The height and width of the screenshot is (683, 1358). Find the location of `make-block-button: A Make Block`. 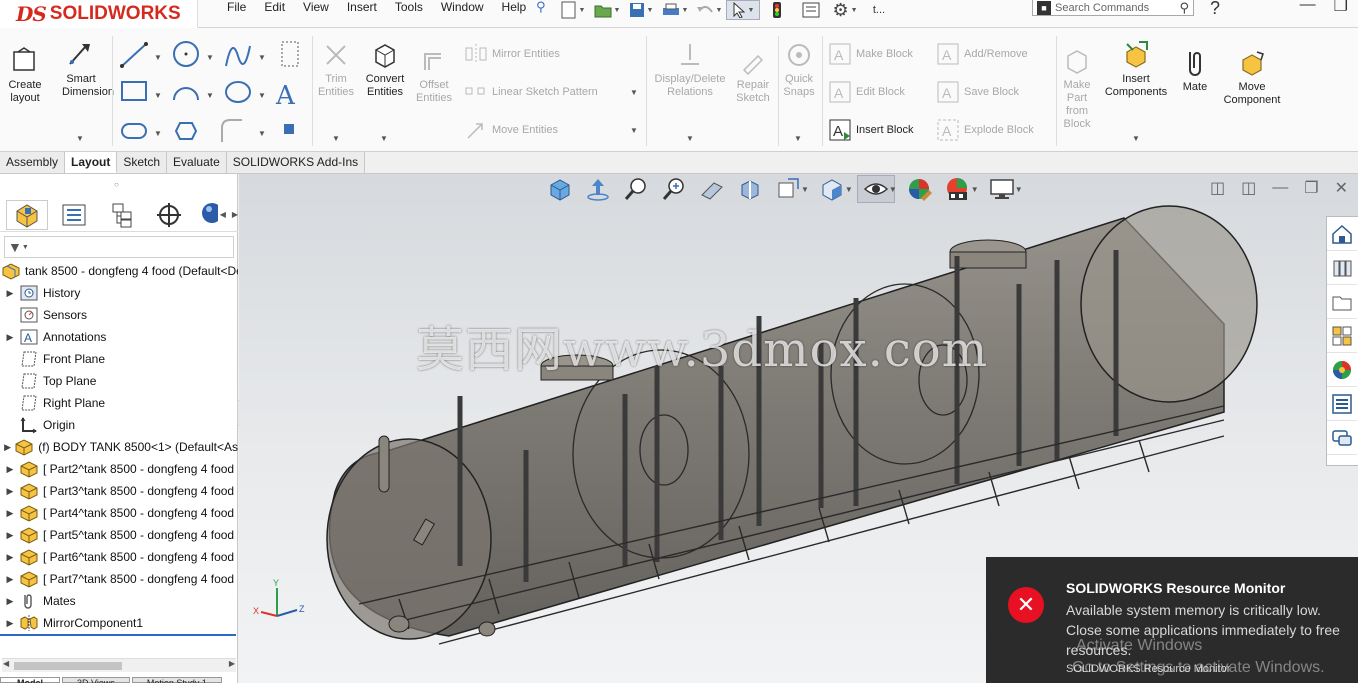

make-block-button: A Make Block is located at coordinates (870, 54).